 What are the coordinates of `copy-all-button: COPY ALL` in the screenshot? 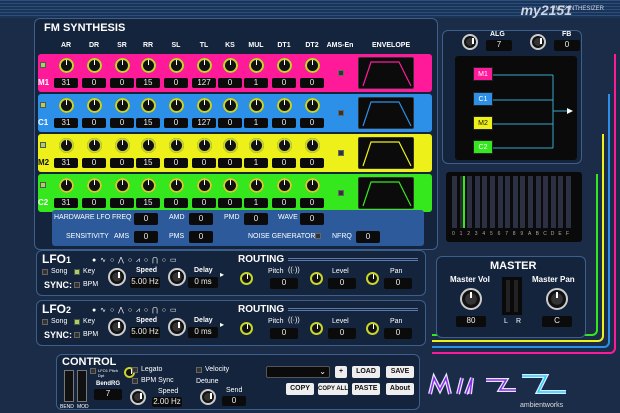 It's located at (333, 389).